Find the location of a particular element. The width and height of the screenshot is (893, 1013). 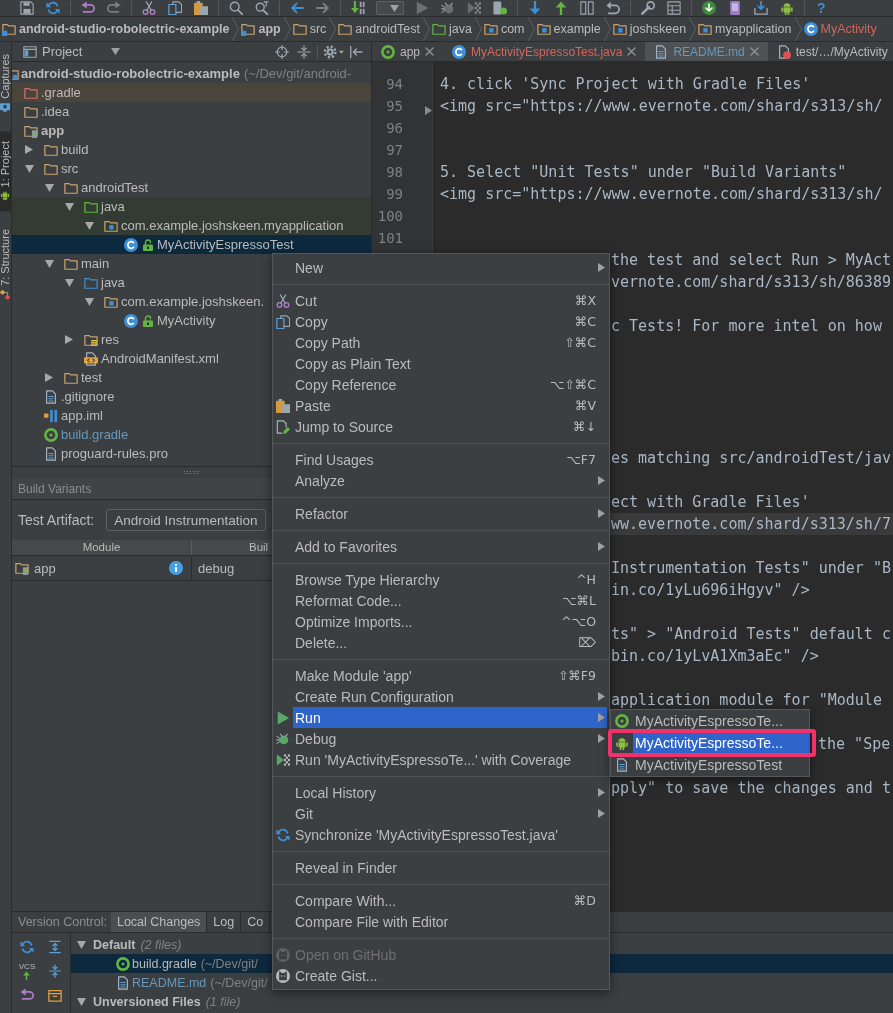

shortcut-label: ⇧⌘C is located at coordinates (580, 342).